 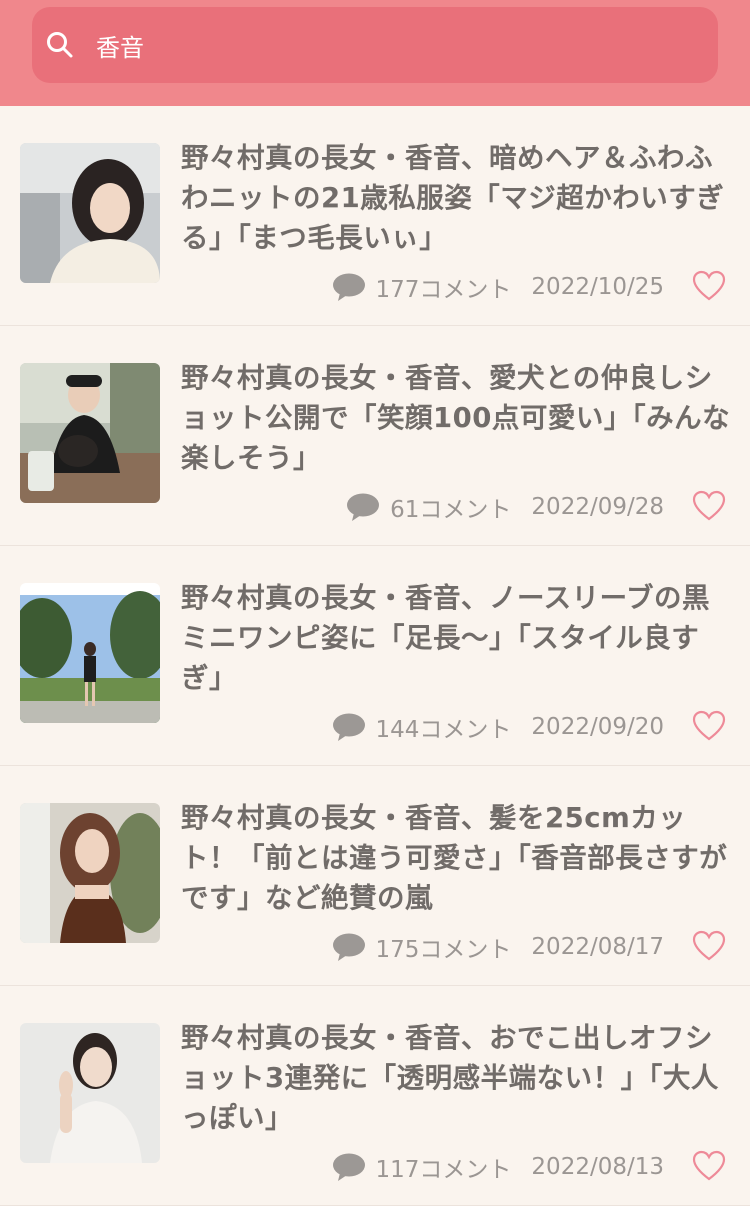 What do you see at coordinates (456, 638) in the screenshot?
I see `article-title: 野々村真の長女・香音、ノースリーブの黒ミニワンピ姿に「足長〜」「スタイル良すぎ」` at bounding box center [456, 638].